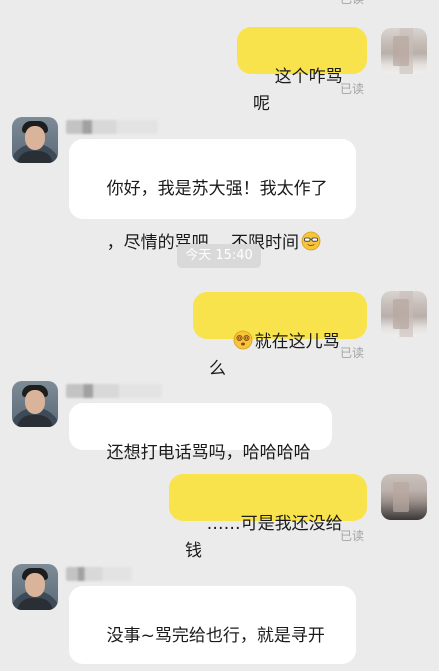  I want to click on message-text: ……可是我还没给钱, so click(264, 537).